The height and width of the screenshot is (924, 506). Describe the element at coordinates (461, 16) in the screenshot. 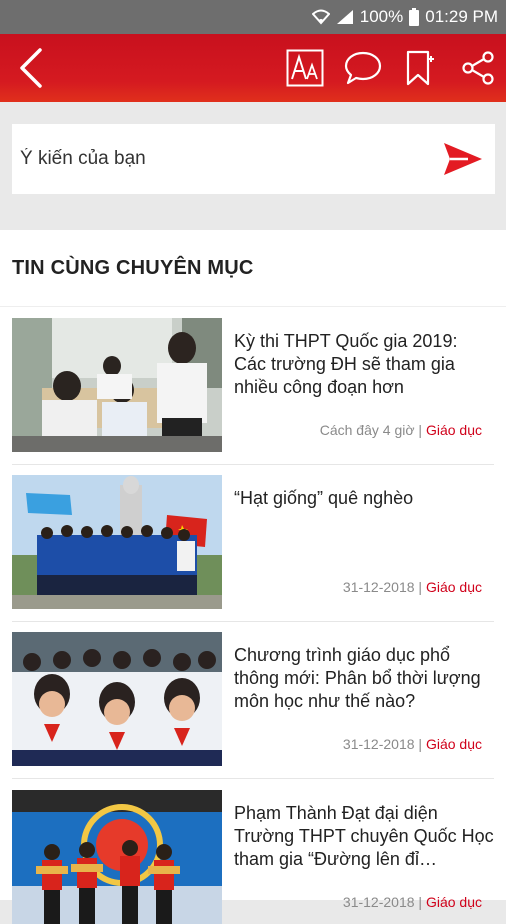

I see `clock: 01:29 PM` at that location.